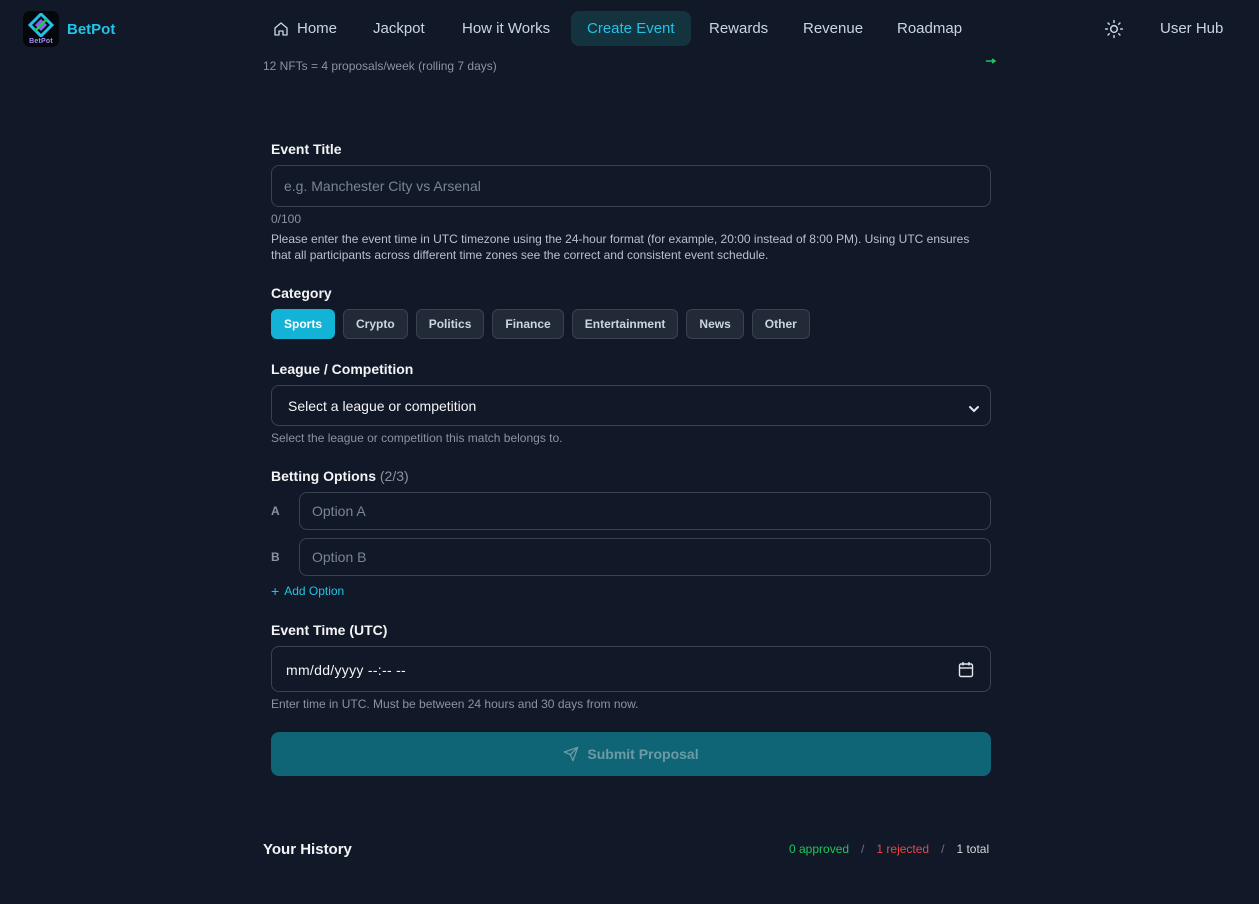 Image resolution: width=1259 pixels, height=904 pixels. What do you see at coordinates (974, 410) in the screenshot?
I see `chevron-down-icon` at bounding box center [974, 410].